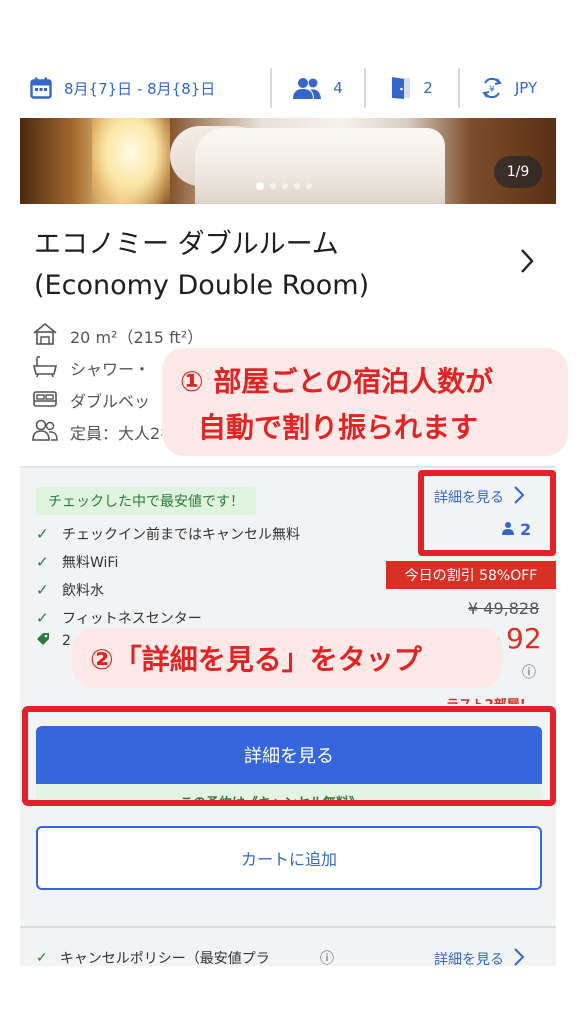  I want to click on annotation-text: ②「詳細を見る」をタップ, so click(256, 659).